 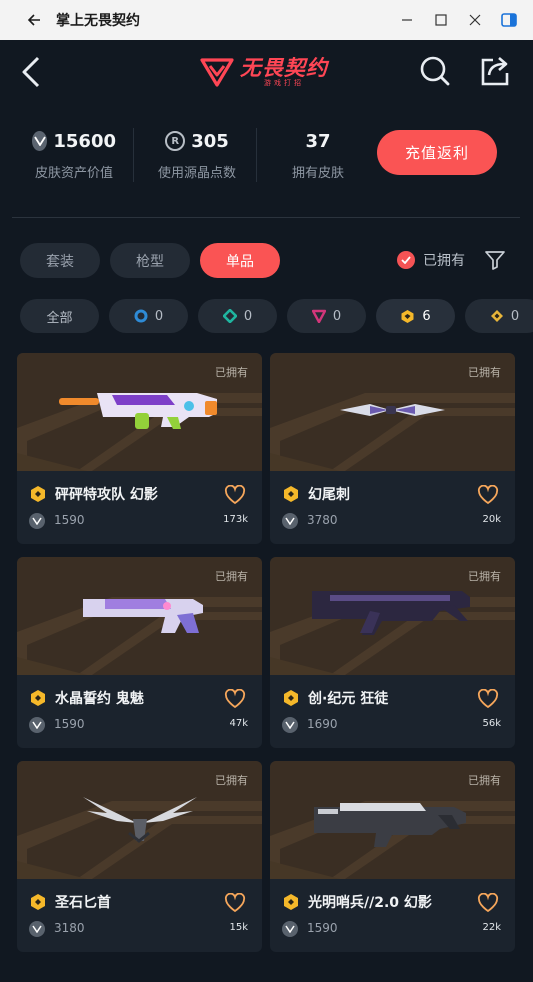 I want to click on chip-select-tier: 0, so click(x=148, y=316).